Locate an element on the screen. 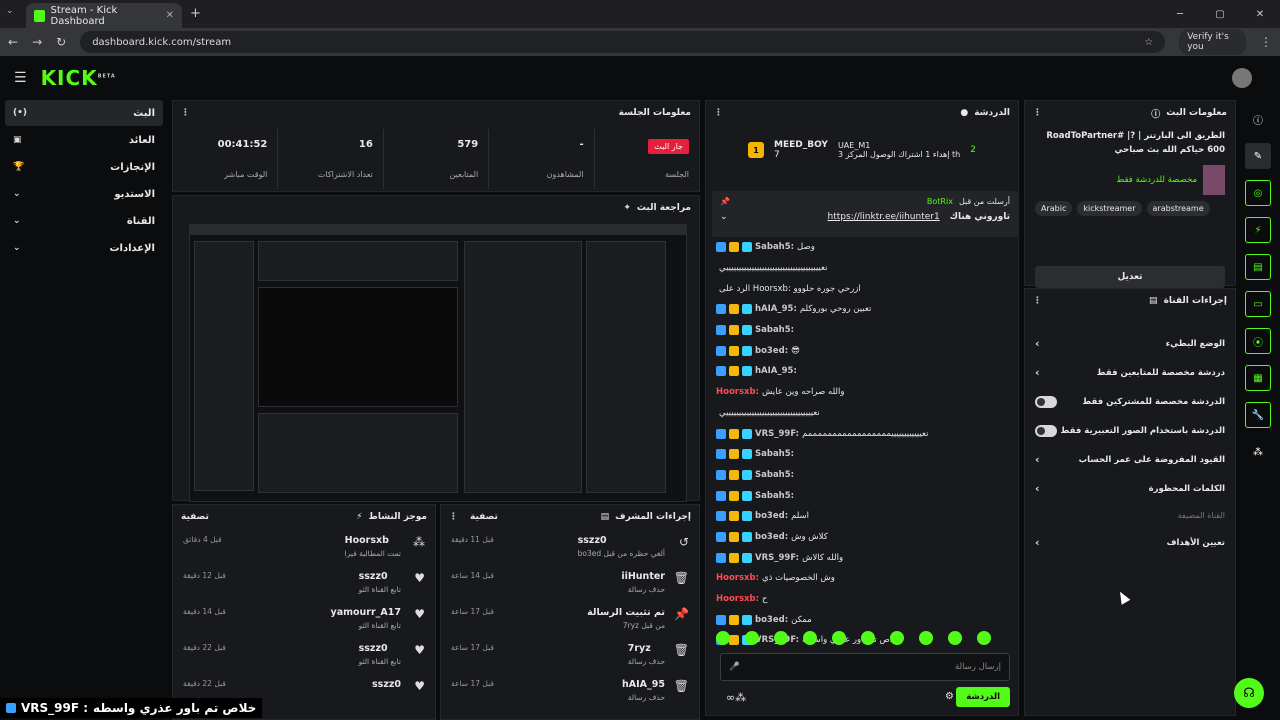  reload-icon: ↻ is located at coordinates (61, 42).